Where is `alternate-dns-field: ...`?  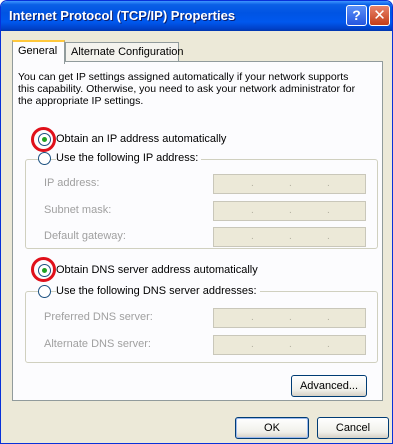
alternate-dns-field: ... is located at coordinates (289, 345).